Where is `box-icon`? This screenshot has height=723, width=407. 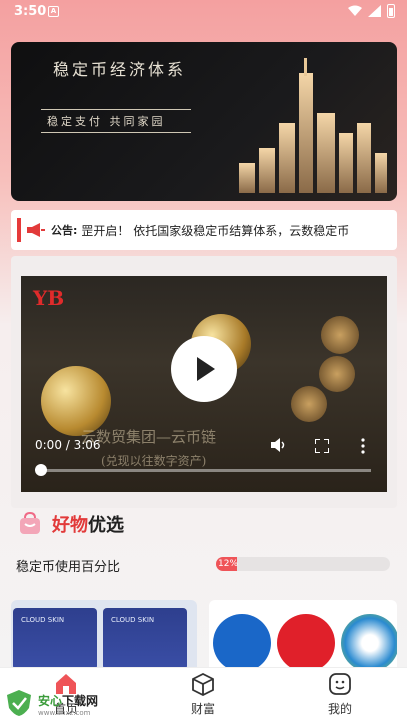
box-icon is located at coordinates (203, 684).